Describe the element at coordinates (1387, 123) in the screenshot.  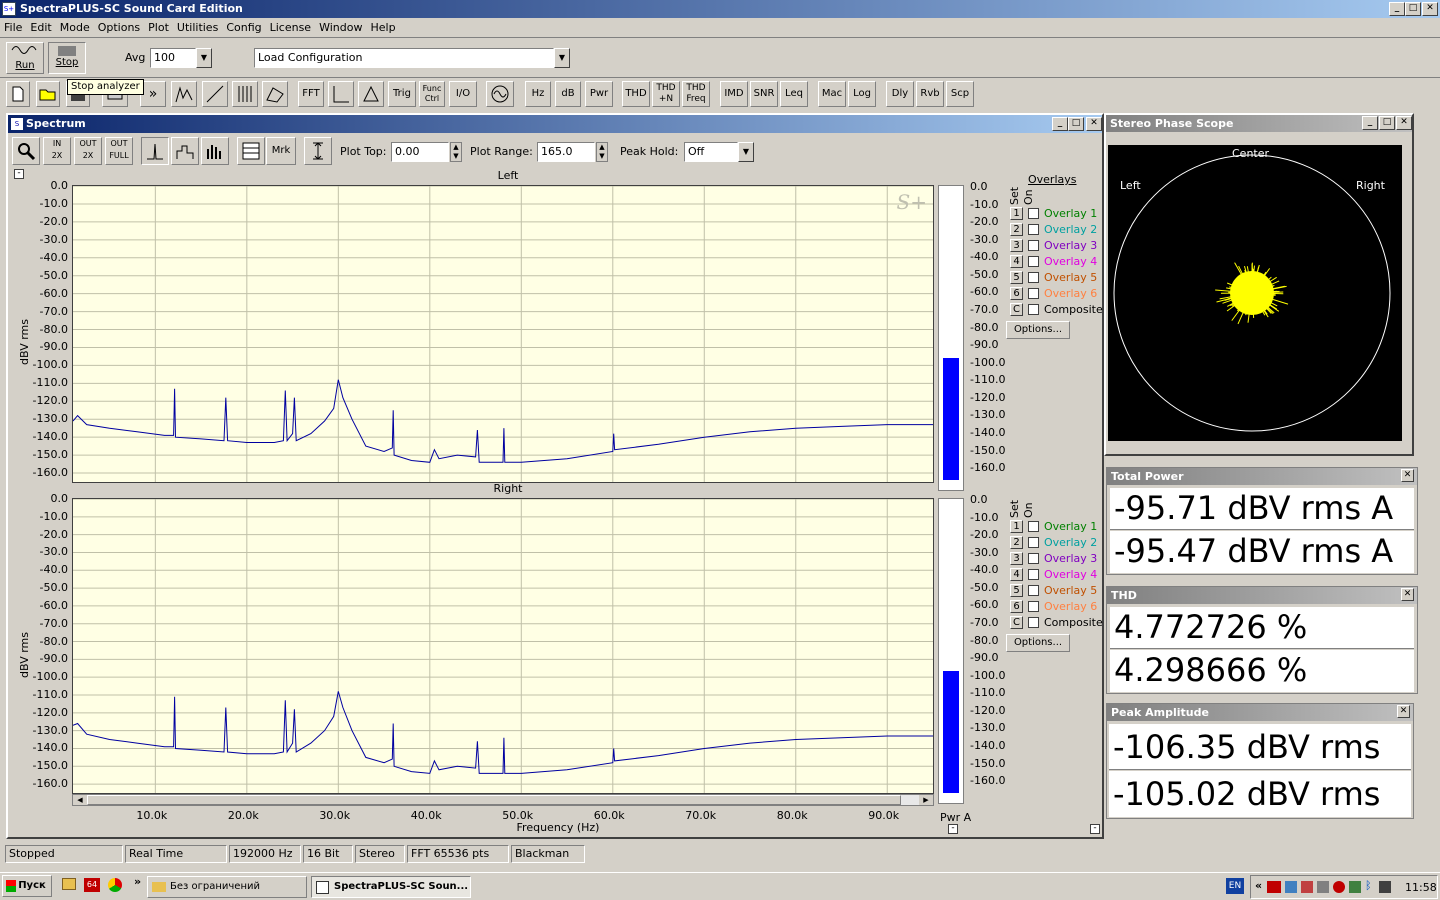
I see `scope-maximize-button: □` at that location.